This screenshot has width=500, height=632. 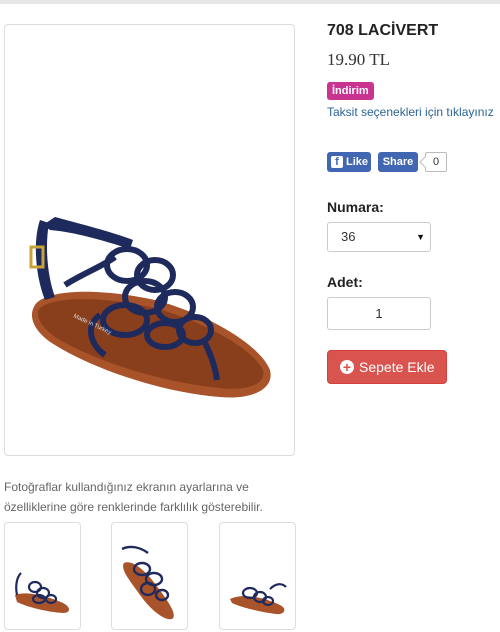 I want to click on like-label: Like, so click(x=357, y=162).